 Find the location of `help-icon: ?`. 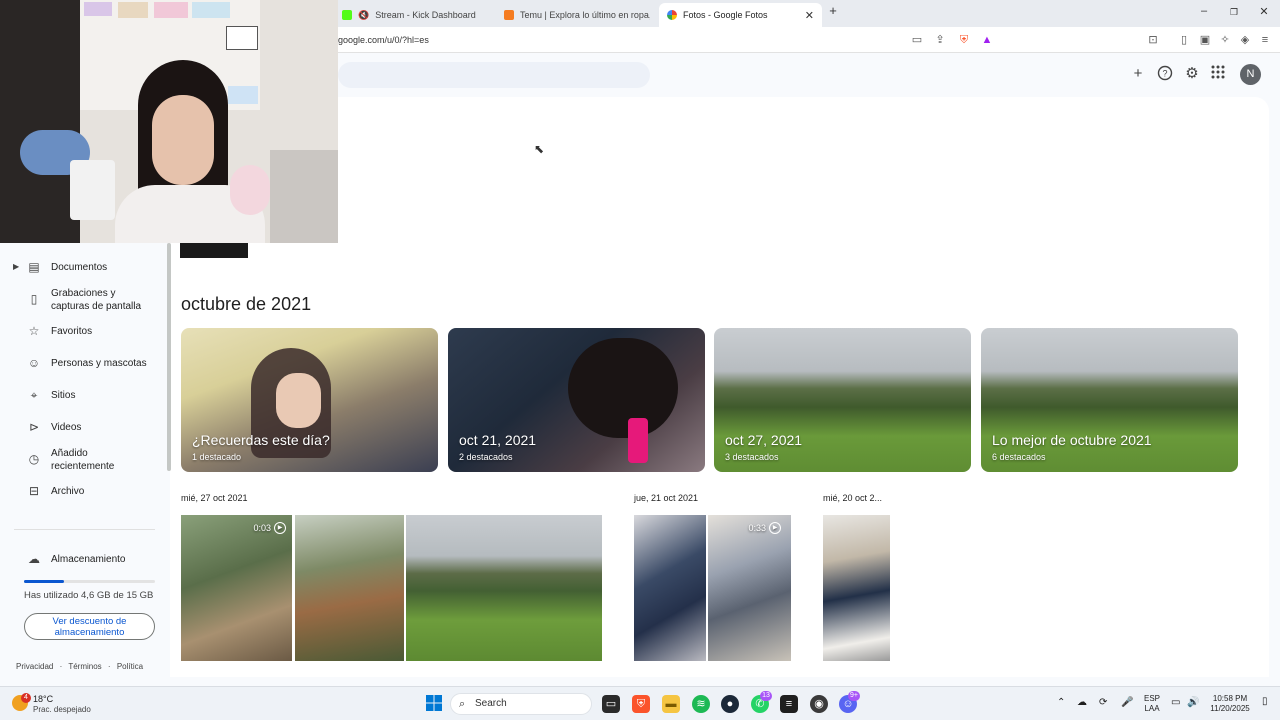

help-icon: ? is located at coordinates (1165, 74).